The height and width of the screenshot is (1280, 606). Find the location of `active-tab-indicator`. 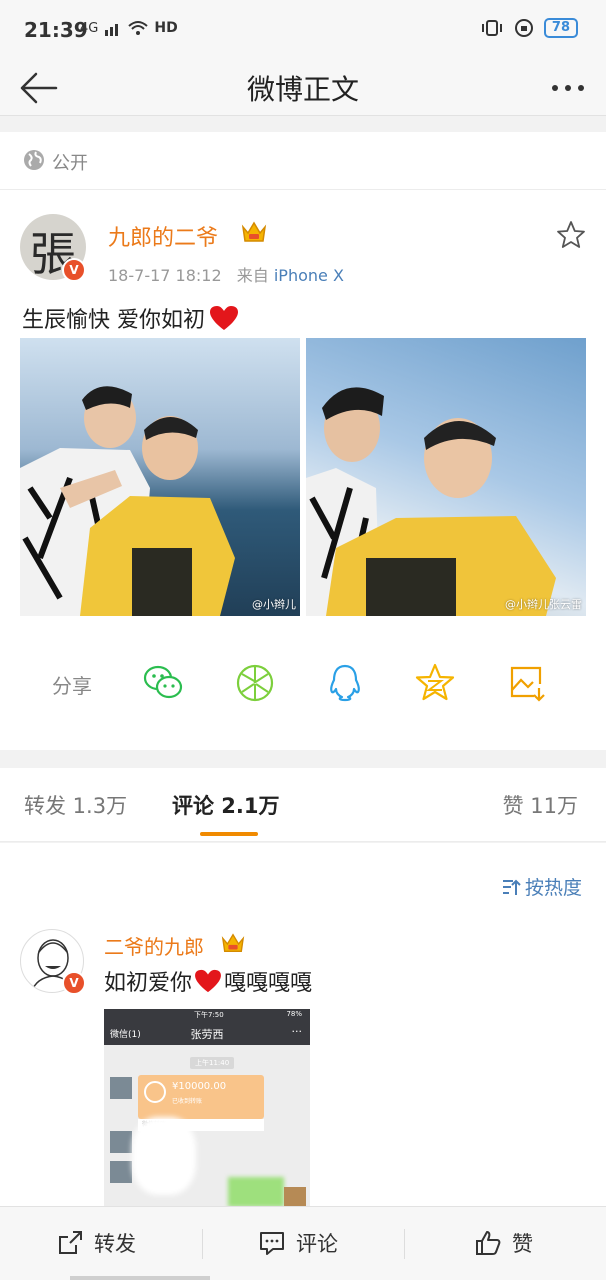

active-tab-indicator is located at coordinates (229, 834).